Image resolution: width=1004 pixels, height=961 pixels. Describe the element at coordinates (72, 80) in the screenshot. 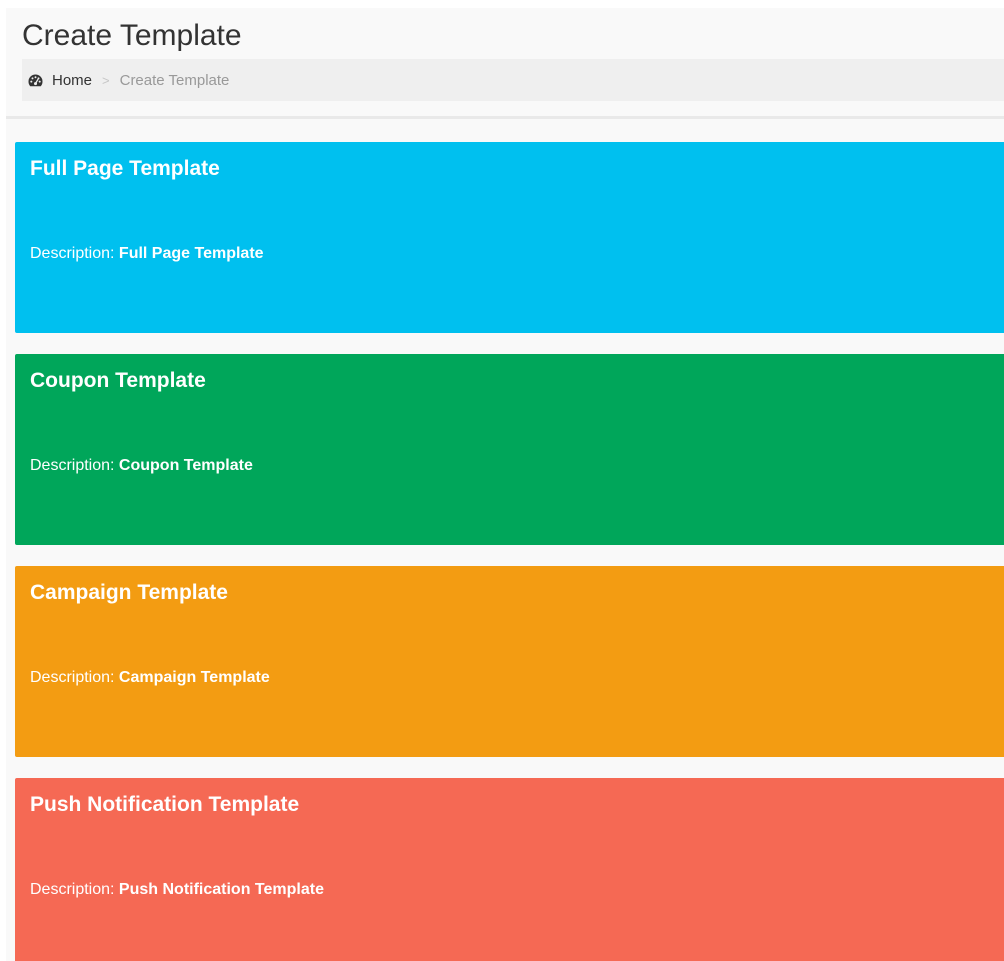

I see `breadcrumb-home-label: Home` at that location.